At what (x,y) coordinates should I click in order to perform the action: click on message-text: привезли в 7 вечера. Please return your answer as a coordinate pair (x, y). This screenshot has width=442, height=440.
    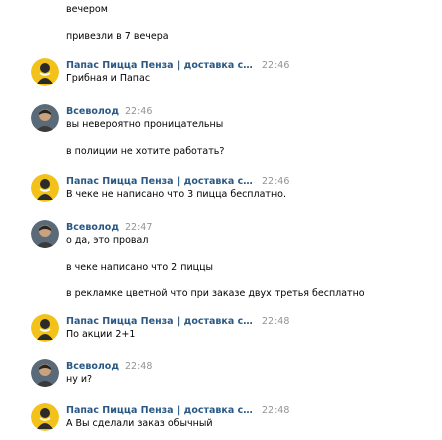
    Looking at the image, I should click on (117, 36).